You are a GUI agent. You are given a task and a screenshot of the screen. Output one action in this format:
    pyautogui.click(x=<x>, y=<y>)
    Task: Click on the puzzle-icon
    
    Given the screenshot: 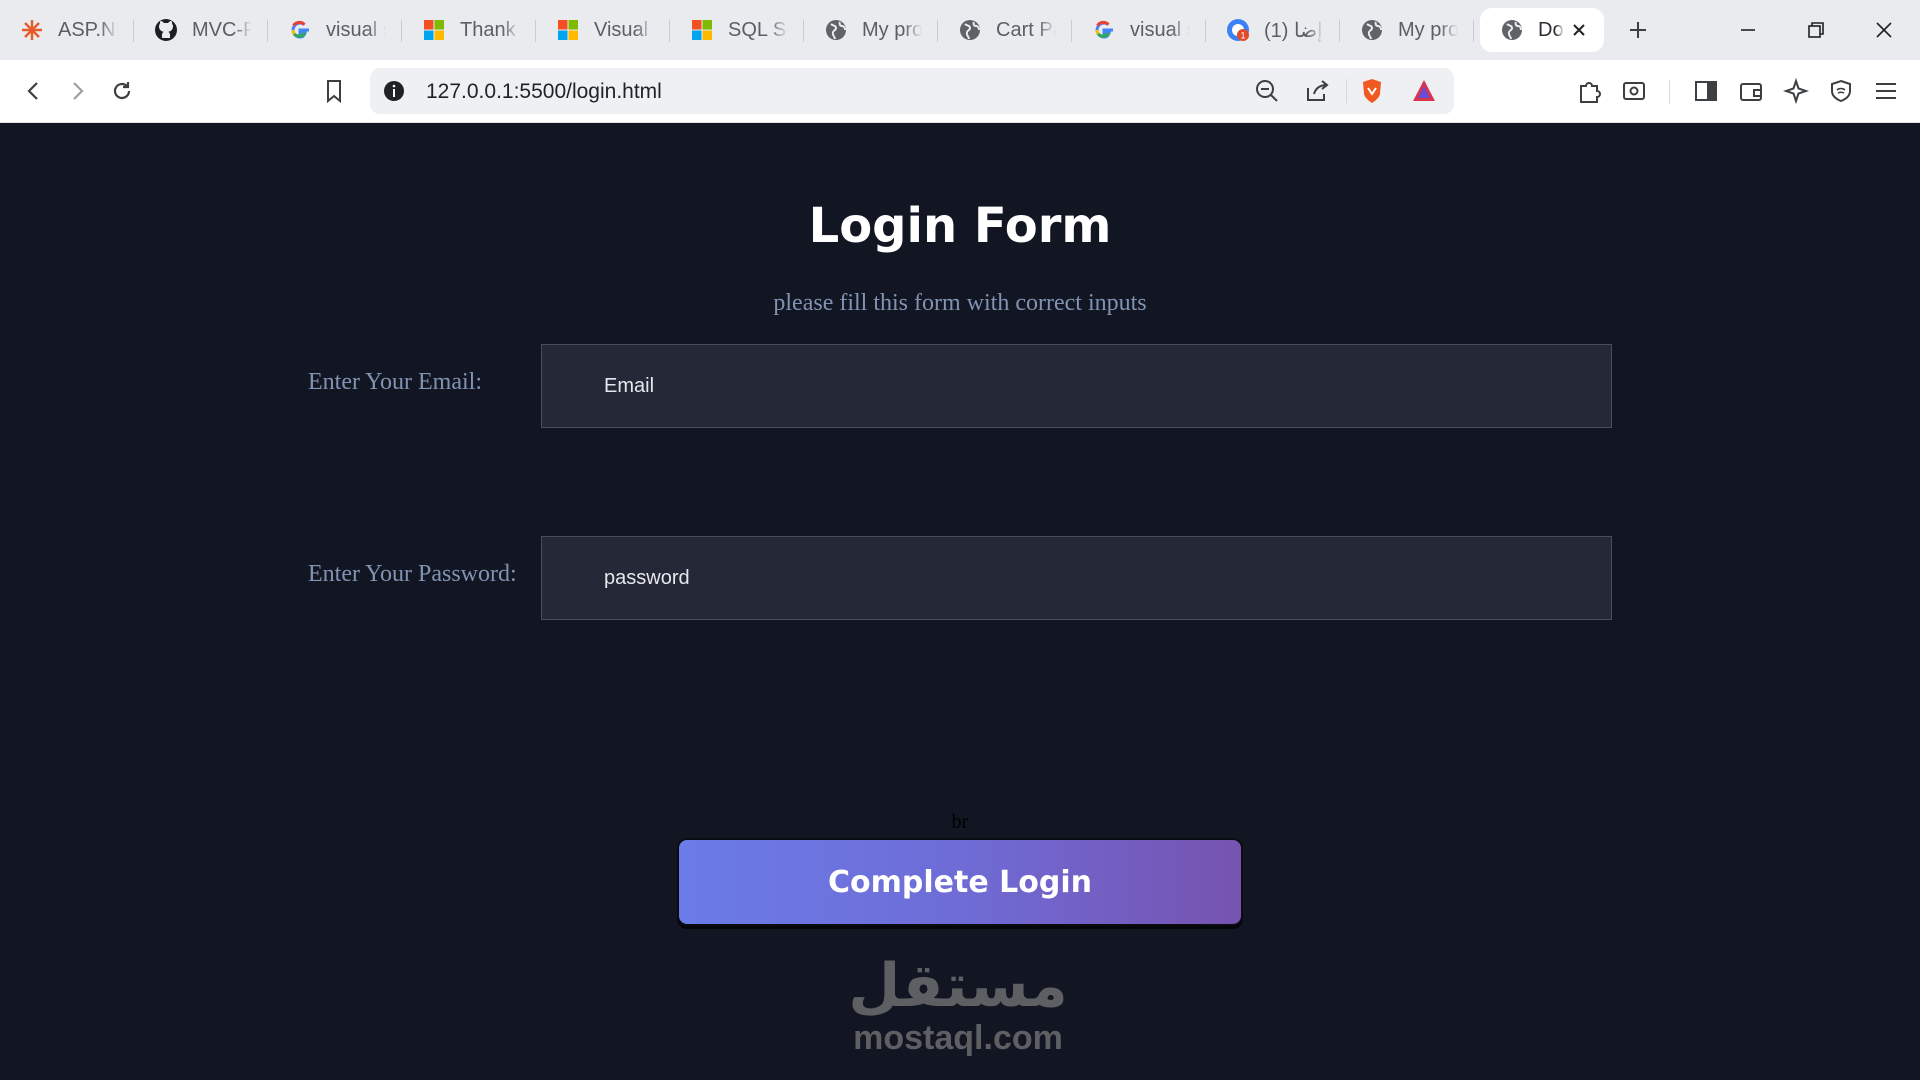 What is the action you would take?
    pyautogui.click(x=1590, y=92)
    